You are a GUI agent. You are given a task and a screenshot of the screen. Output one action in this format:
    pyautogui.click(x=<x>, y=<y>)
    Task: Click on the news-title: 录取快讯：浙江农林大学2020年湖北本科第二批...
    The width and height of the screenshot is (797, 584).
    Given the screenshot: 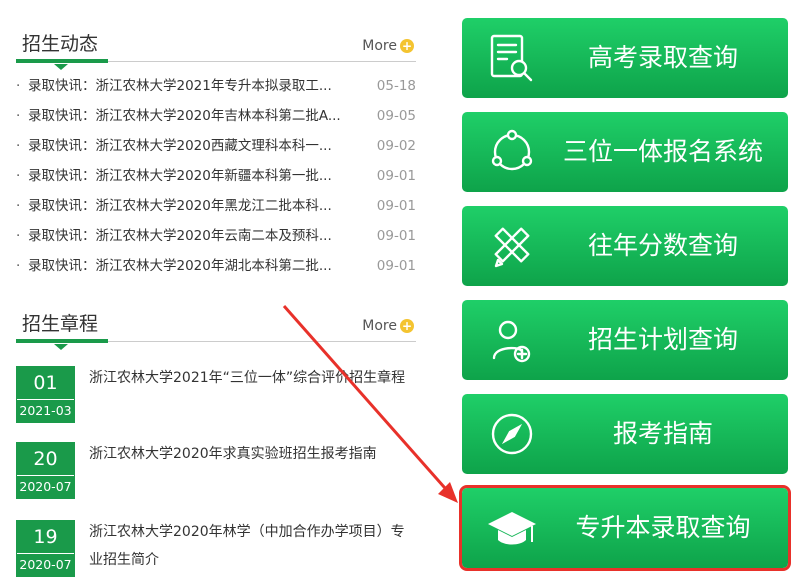 What is the action you would take?
    pyautogui.click(x=202, y=266)
    